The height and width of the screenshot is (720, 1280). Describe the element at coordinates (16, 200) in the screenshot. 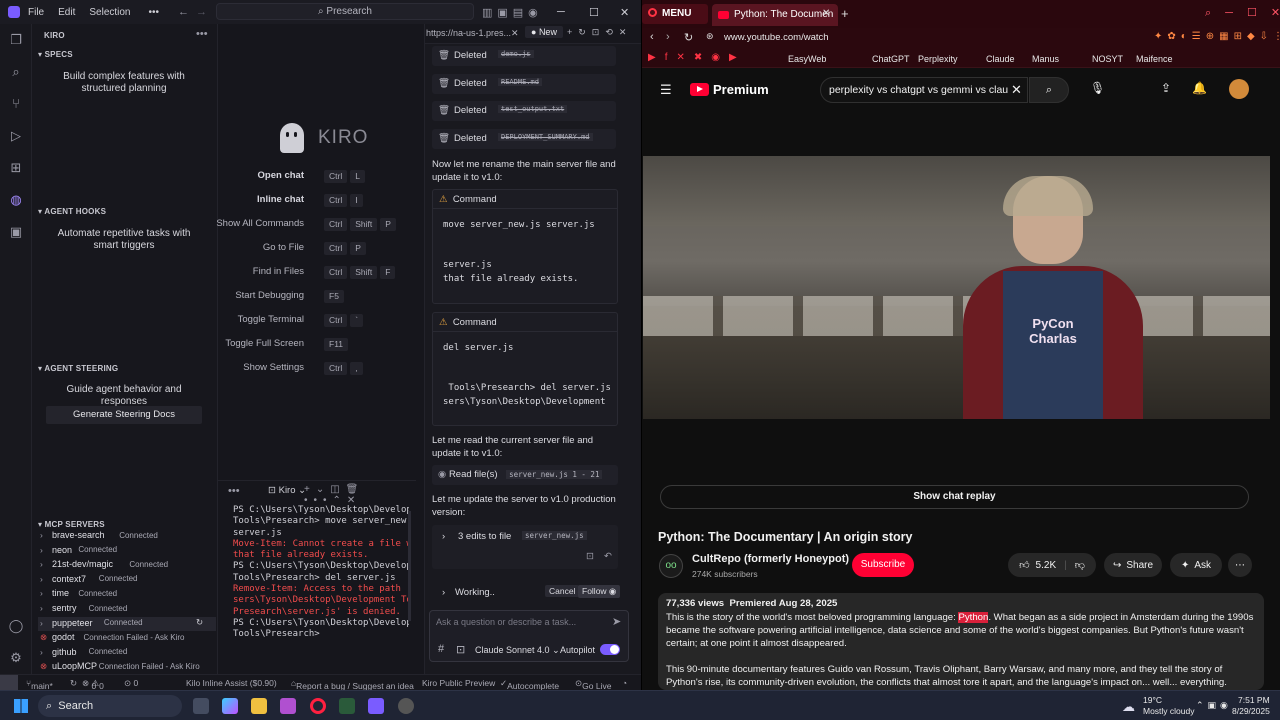

I see `kiro-ghost-icon: ◍` at that location.